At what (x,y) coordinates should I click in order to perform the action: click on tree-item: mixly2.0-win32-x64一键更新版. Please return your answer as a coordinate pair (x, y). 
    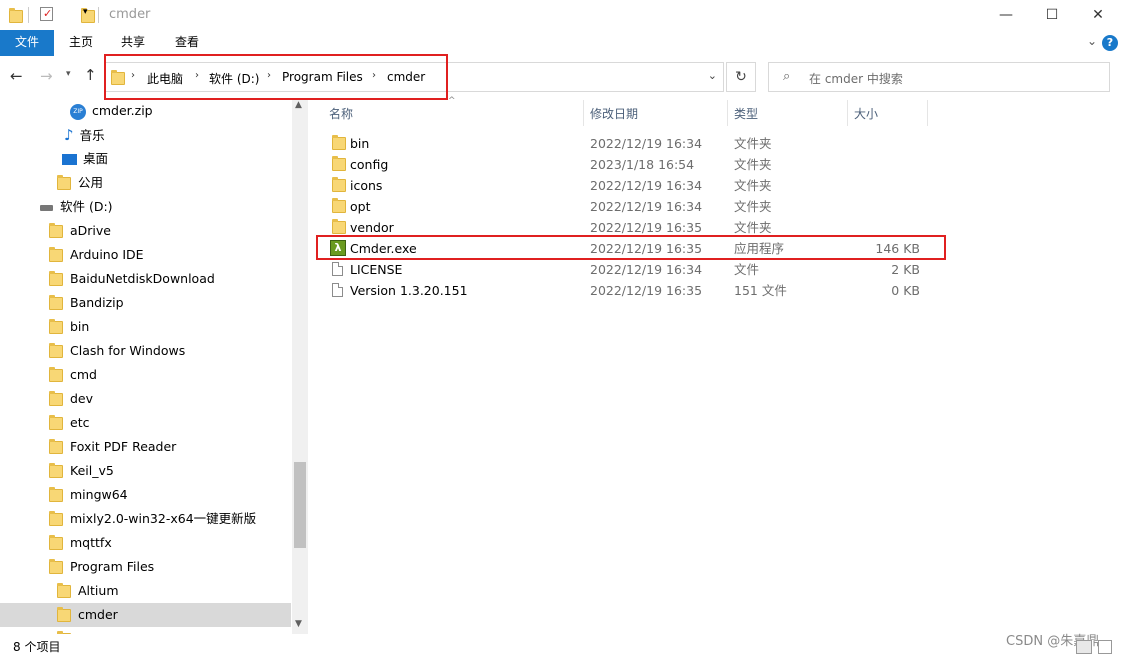
    Looking at the image, I should click on (152, 519).